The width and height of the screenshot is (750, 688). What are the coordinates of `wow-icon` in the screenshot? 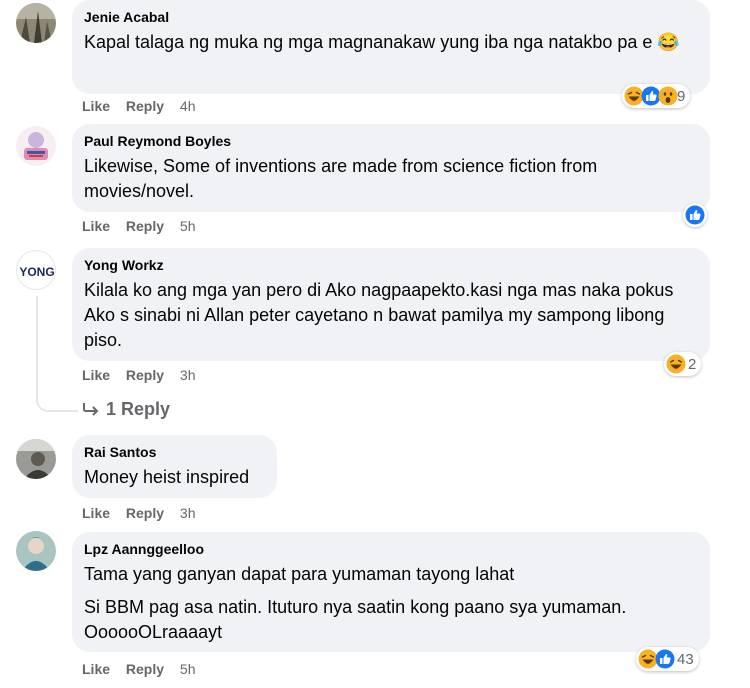 It's located at (668, 96).